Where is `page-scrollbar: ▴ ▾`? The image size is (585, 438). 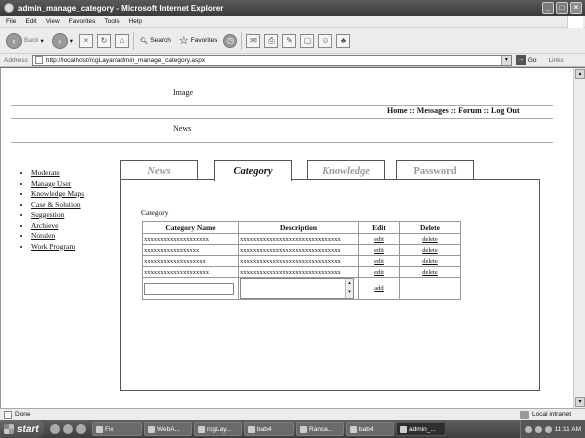
page-scrollbar: ▴ ▾ is located at coordinates (579, 238).